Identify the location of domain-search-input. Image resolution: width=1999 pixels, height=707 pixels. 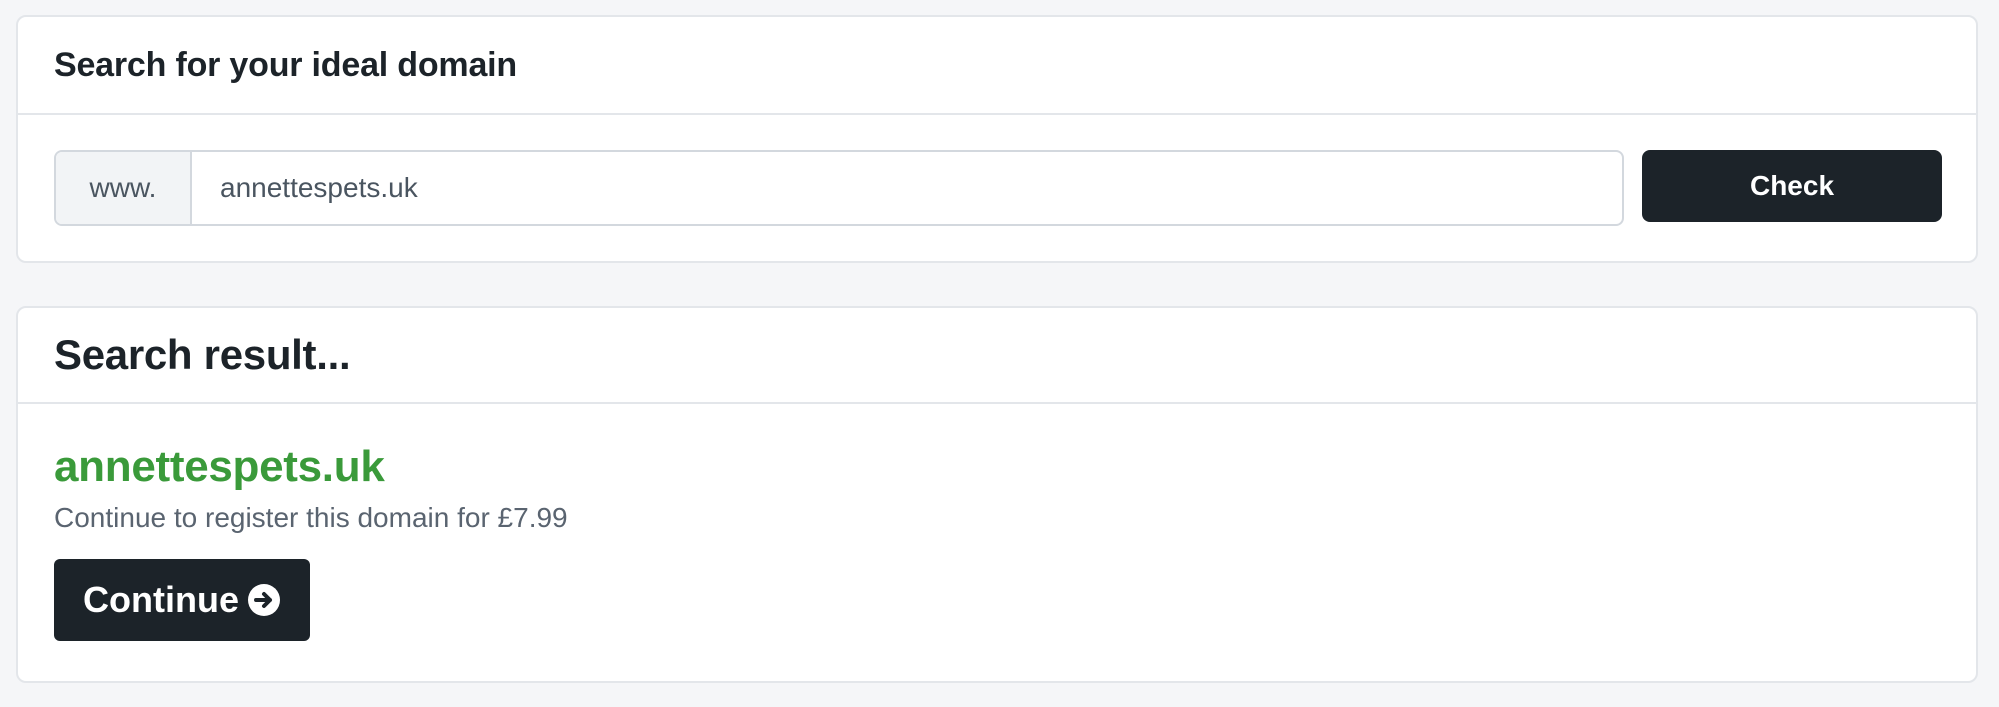
(907, 188).